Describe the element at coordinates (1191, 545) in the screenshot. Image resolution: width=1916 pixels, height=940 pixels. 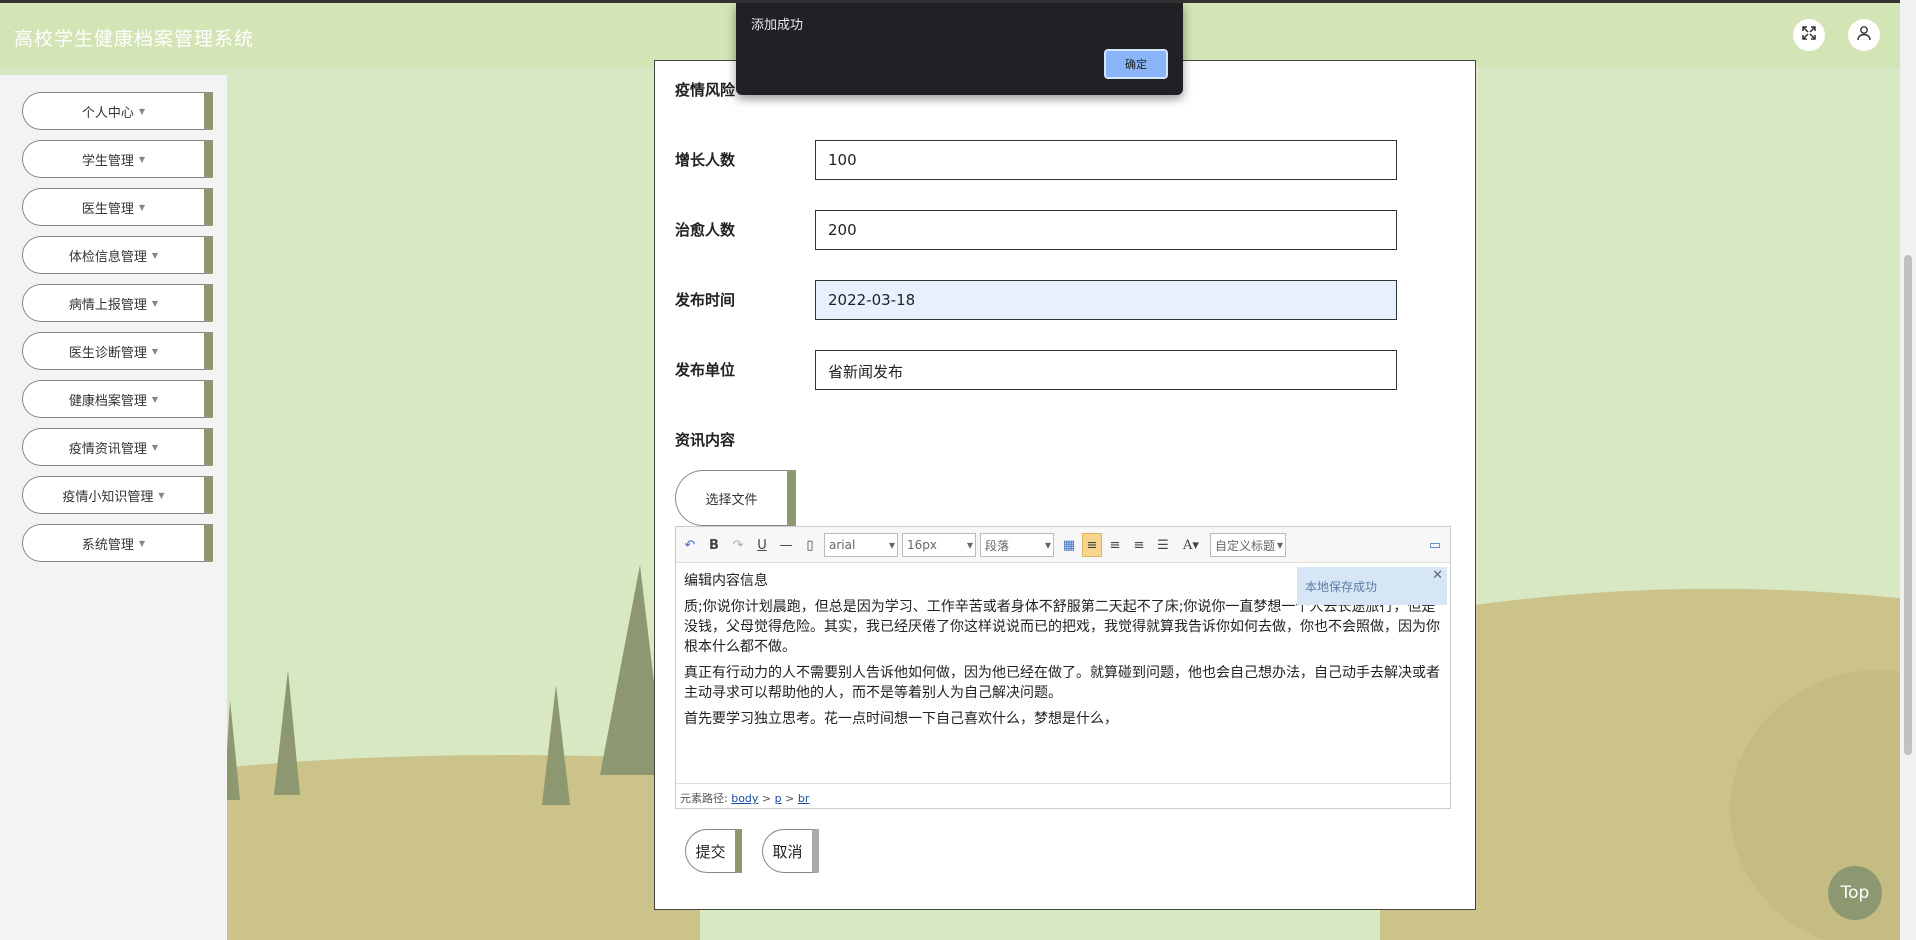
I see `font-color-icon: A▾` at that location.